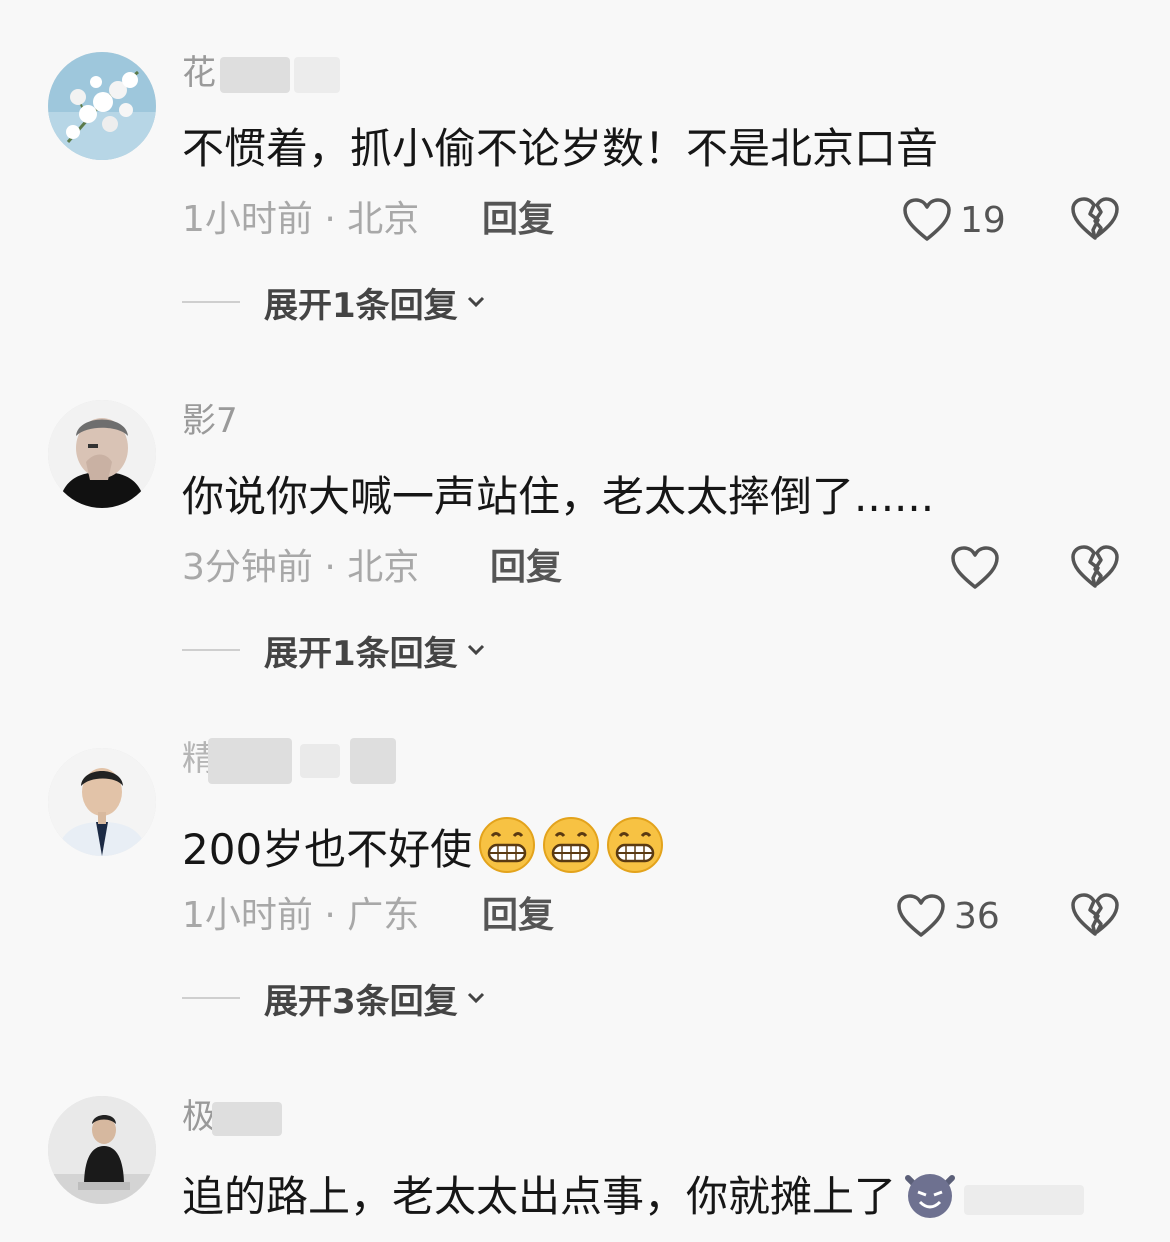 The image size is (1170, 1242). I want to click on like-count: 36, so click(977, 916).